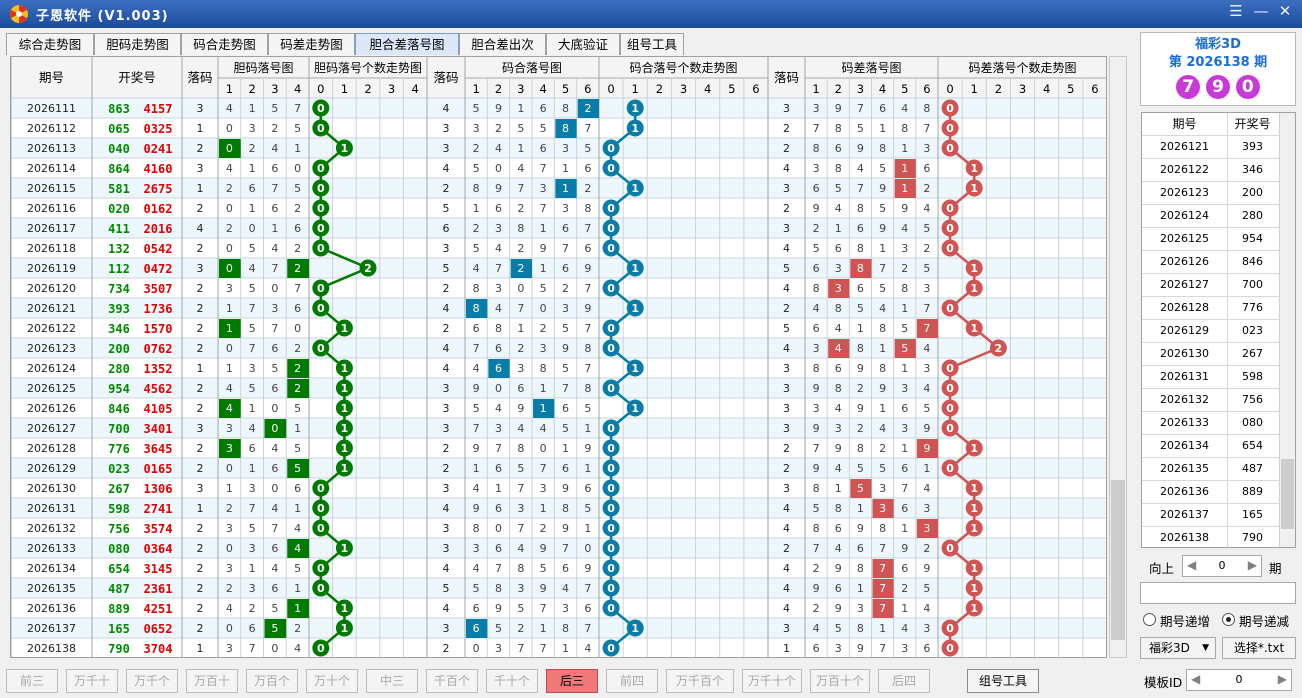  What do you see at coordinates (1218, 515) in the screenshot?
I see `history-row: 2026137 165` at bounding box center [1218, 515].